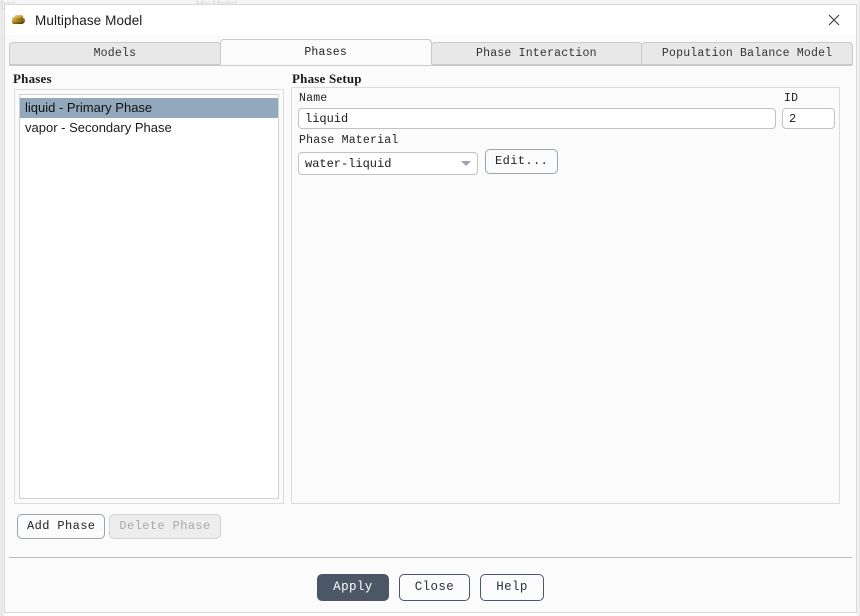 This screenshot has height=616, width=860. What do you see at coordinates (149, 108) in the screenshot?
I see `list-item-liquid: liquid - Primary Phase` at bounding box center [149, 108].